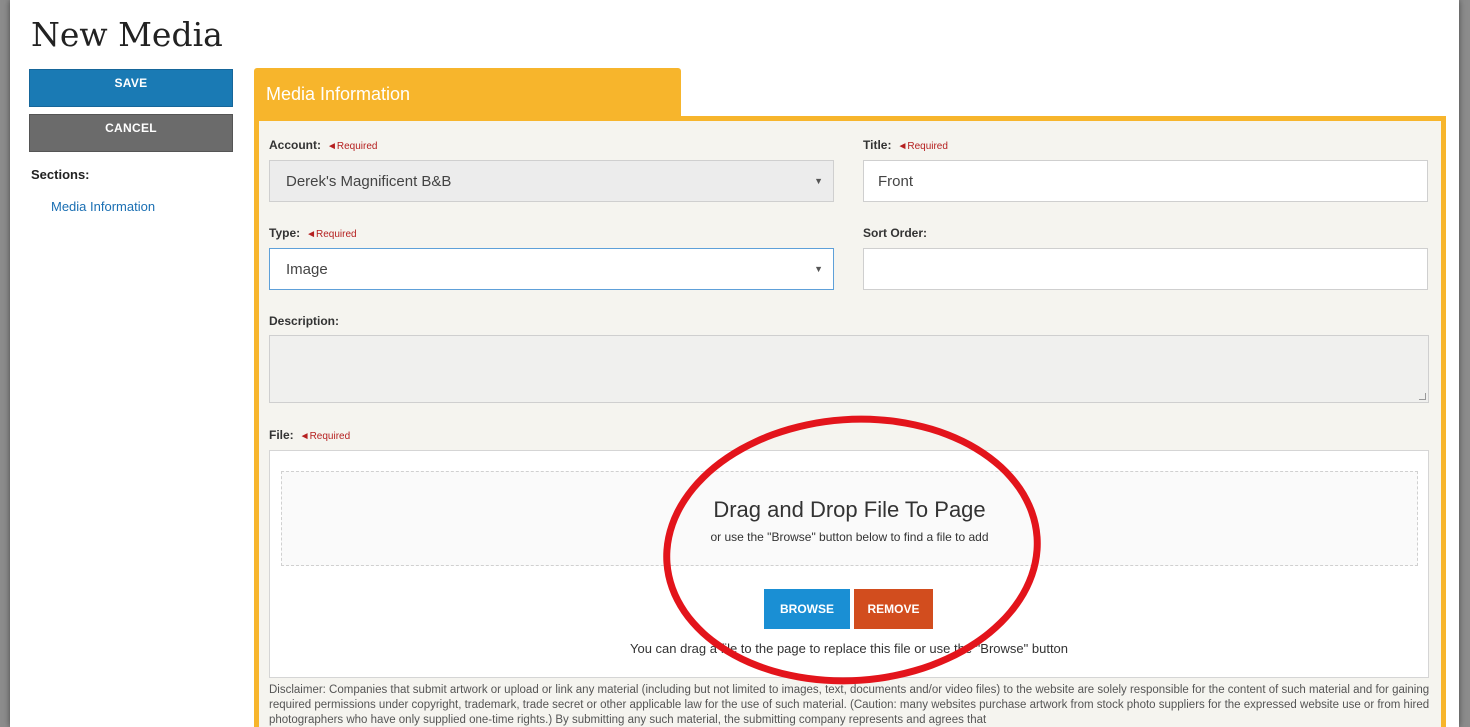 This screenshot has height=727, width=1470. Describe the element at coordinates (131, 88) in the screenshot. I see `save-button: SAVE` at that location.